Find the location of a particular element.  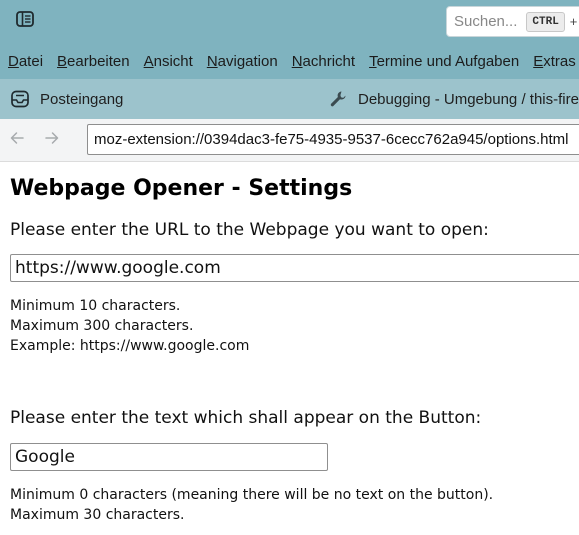

arrow-left-icon is located at coordinates (17, 140).